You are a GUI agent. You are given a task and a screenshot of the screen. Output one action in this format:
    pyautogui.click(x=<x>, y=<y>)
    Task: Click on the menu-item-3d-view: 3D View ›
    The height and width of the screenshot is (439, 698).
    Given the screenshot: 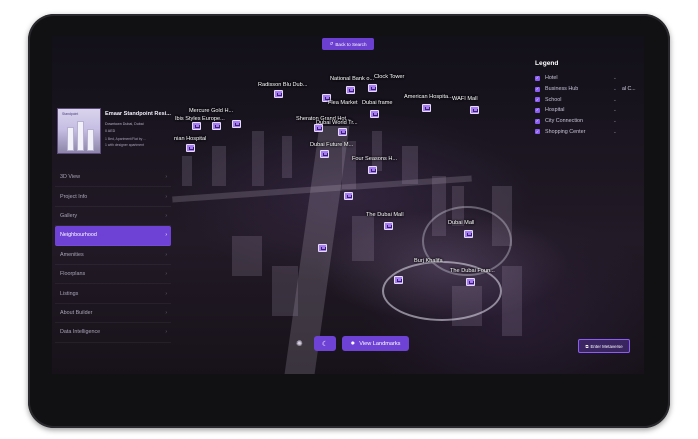 What is the action you would take?
    pyautogui.click(x=113, y=178)
    